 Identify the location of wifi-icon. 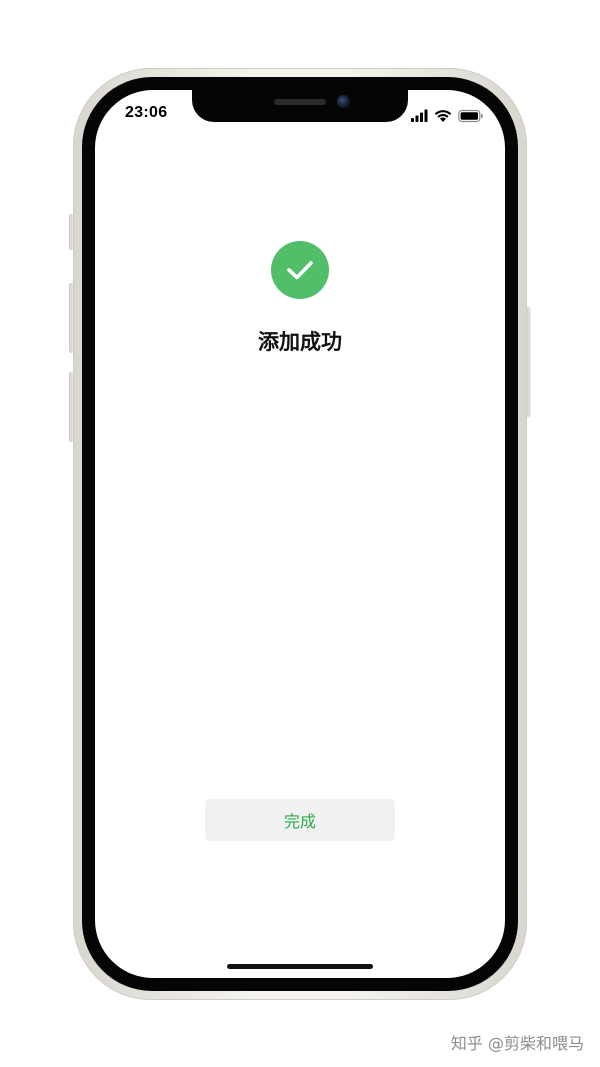
(443, 115).